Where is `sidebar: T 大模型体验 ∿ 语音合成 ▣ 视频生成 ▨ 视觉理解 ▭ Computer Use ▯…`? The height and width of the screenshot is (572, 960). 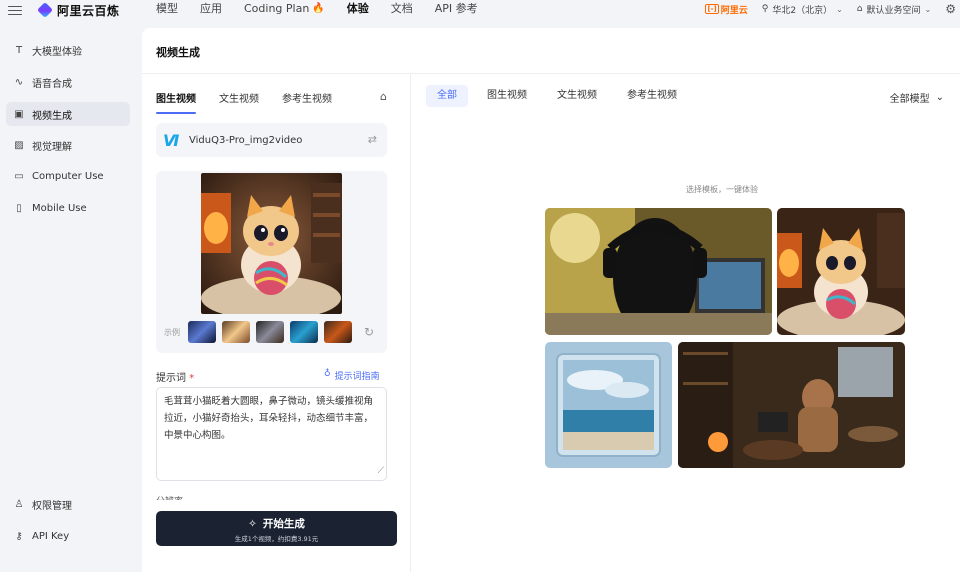
sidebar: T 大模型体验 ∿ 语音合成 ▣ 视频生成 ▨ 视觉理解 ▭ Computer Use ▯… is located at coordinates (70, 300).